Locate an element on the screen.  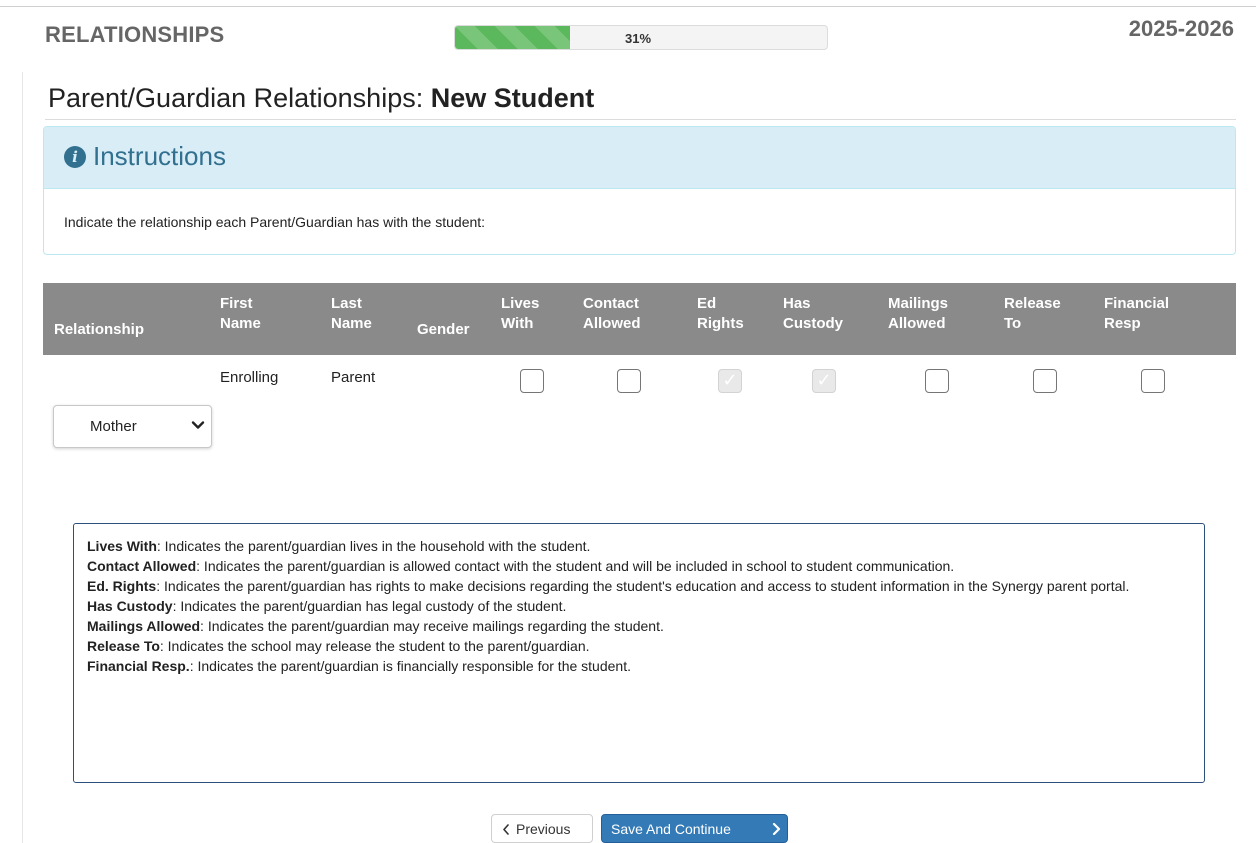
header-lives-with: Lives With is located at coordinates (520, 313).